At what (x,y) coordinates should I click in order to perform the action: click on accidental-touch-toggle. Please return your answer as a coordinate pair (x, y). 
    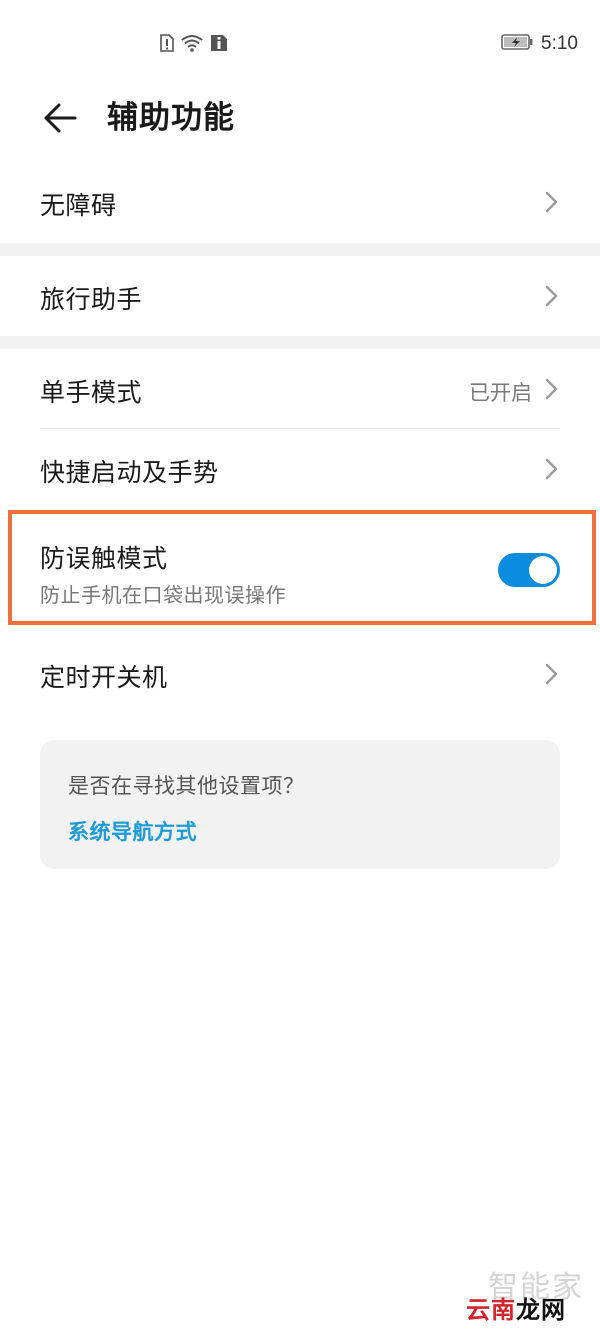
    Looking at the image, I should click on (529, 570).